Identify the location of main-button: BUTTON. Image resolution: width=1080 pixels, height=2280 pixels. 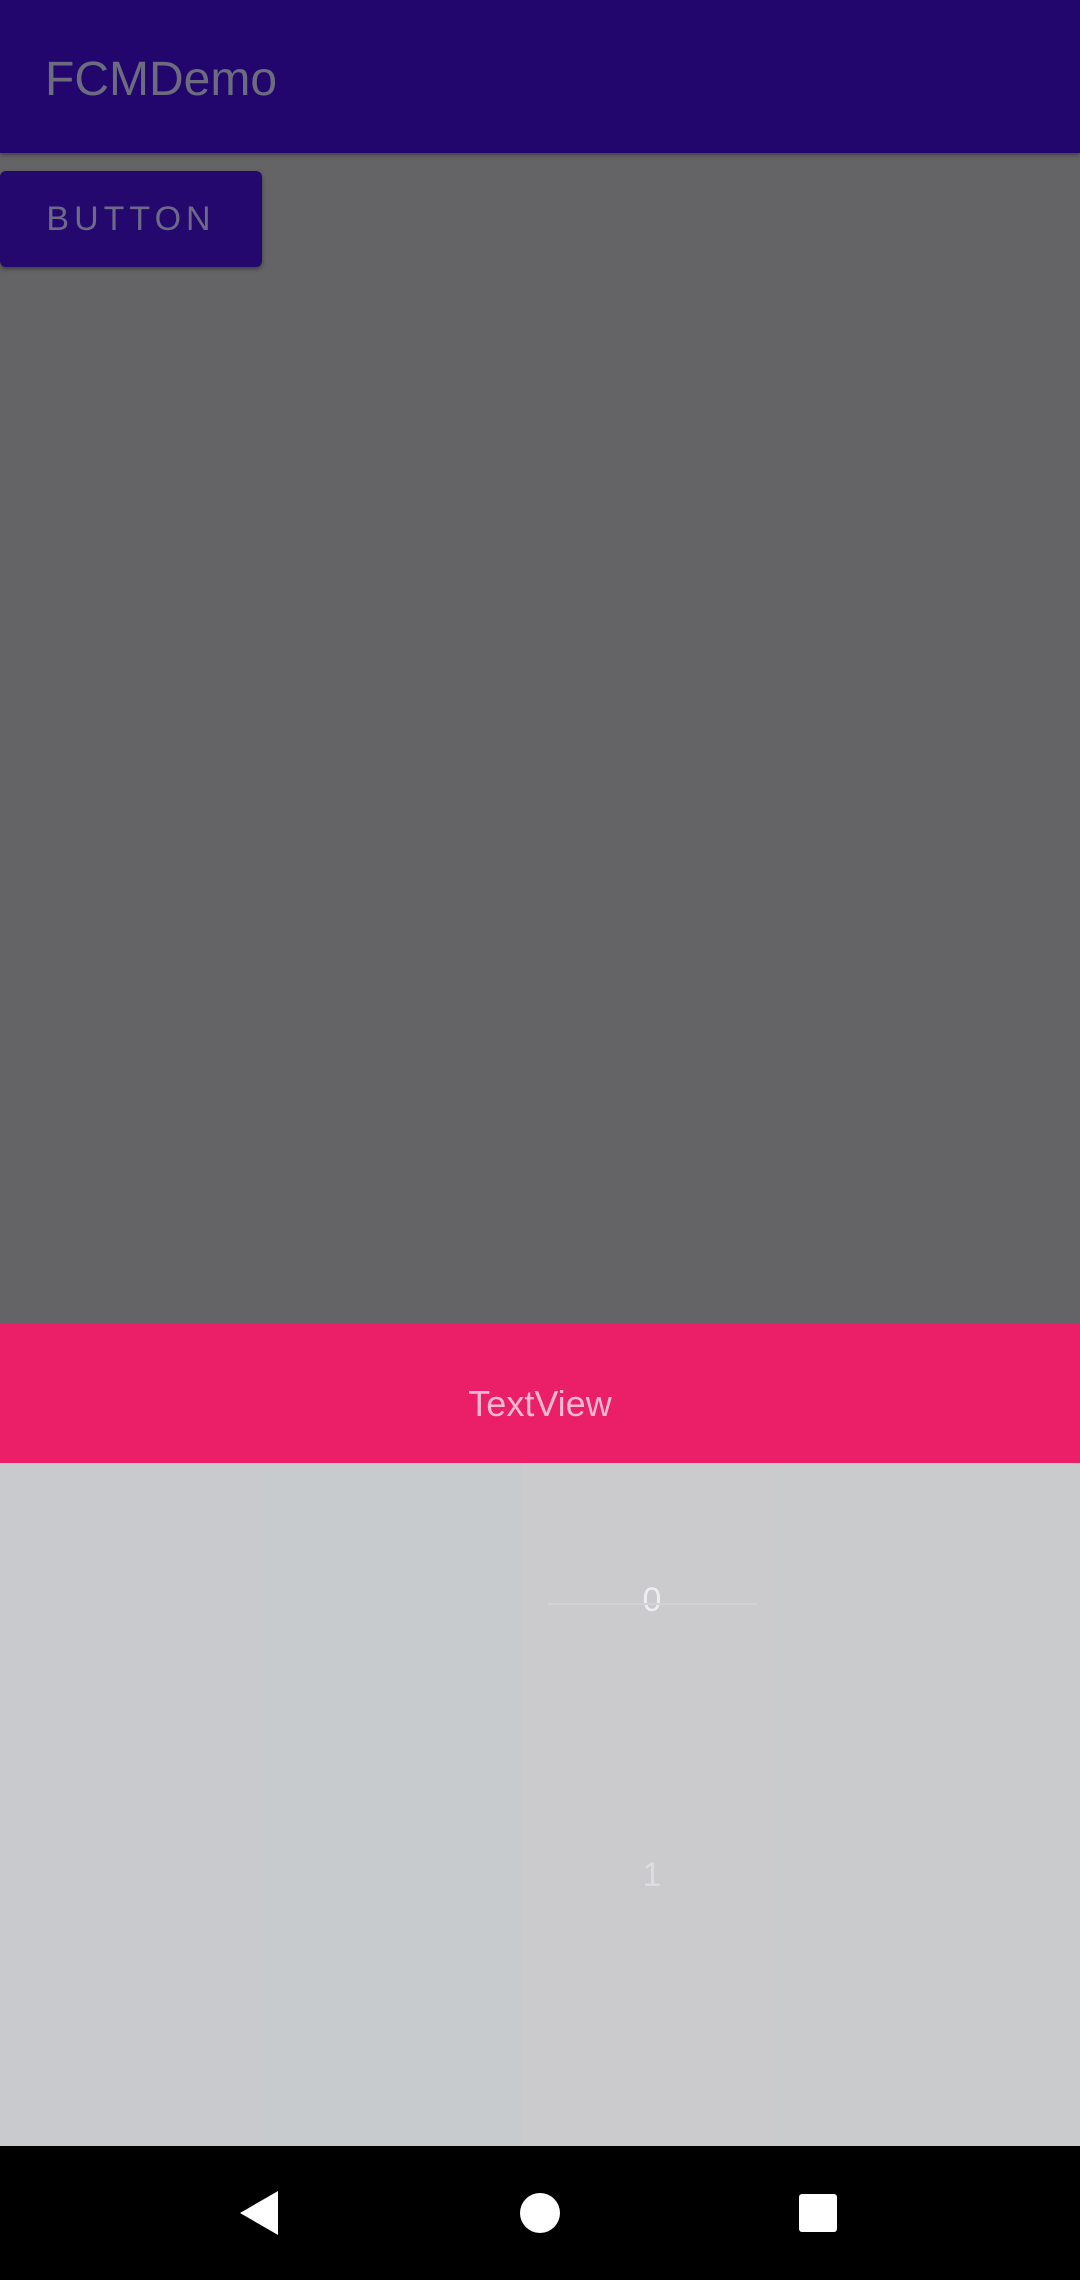
(131, 219).